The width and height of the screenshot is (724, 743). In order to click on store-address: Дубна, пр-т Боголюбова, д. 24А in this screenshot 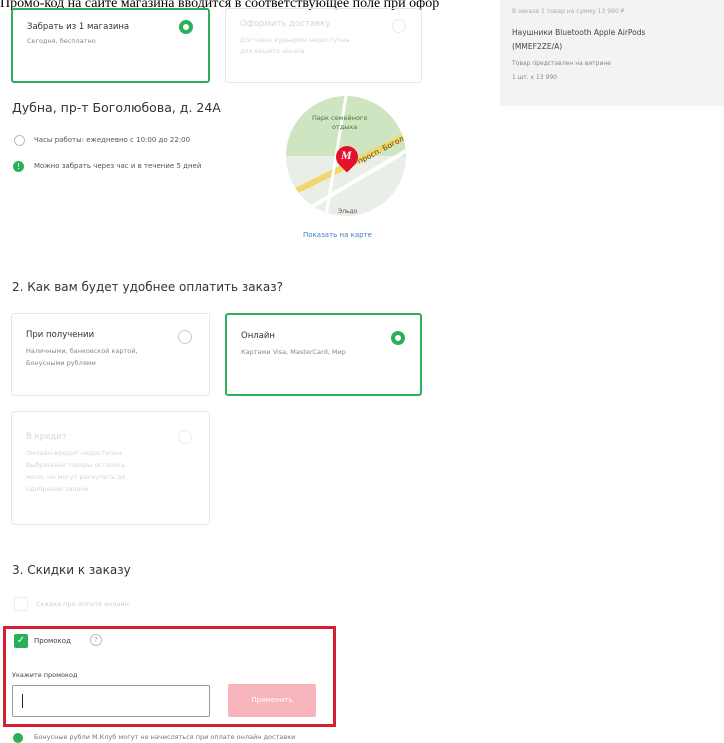, I will do `click(116, 107)`.